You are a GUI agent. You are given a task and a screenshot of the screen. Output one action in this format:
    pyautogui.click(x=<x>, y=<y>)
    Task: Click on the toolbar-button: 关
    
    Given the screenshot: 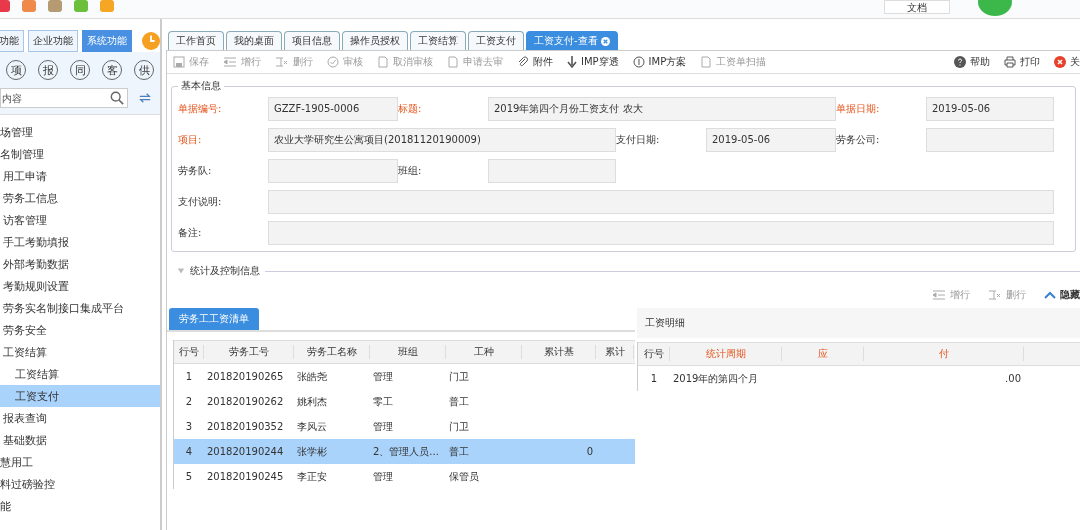 What is the action you would take?
    pyautogui.click(x=1067, y=62)
    